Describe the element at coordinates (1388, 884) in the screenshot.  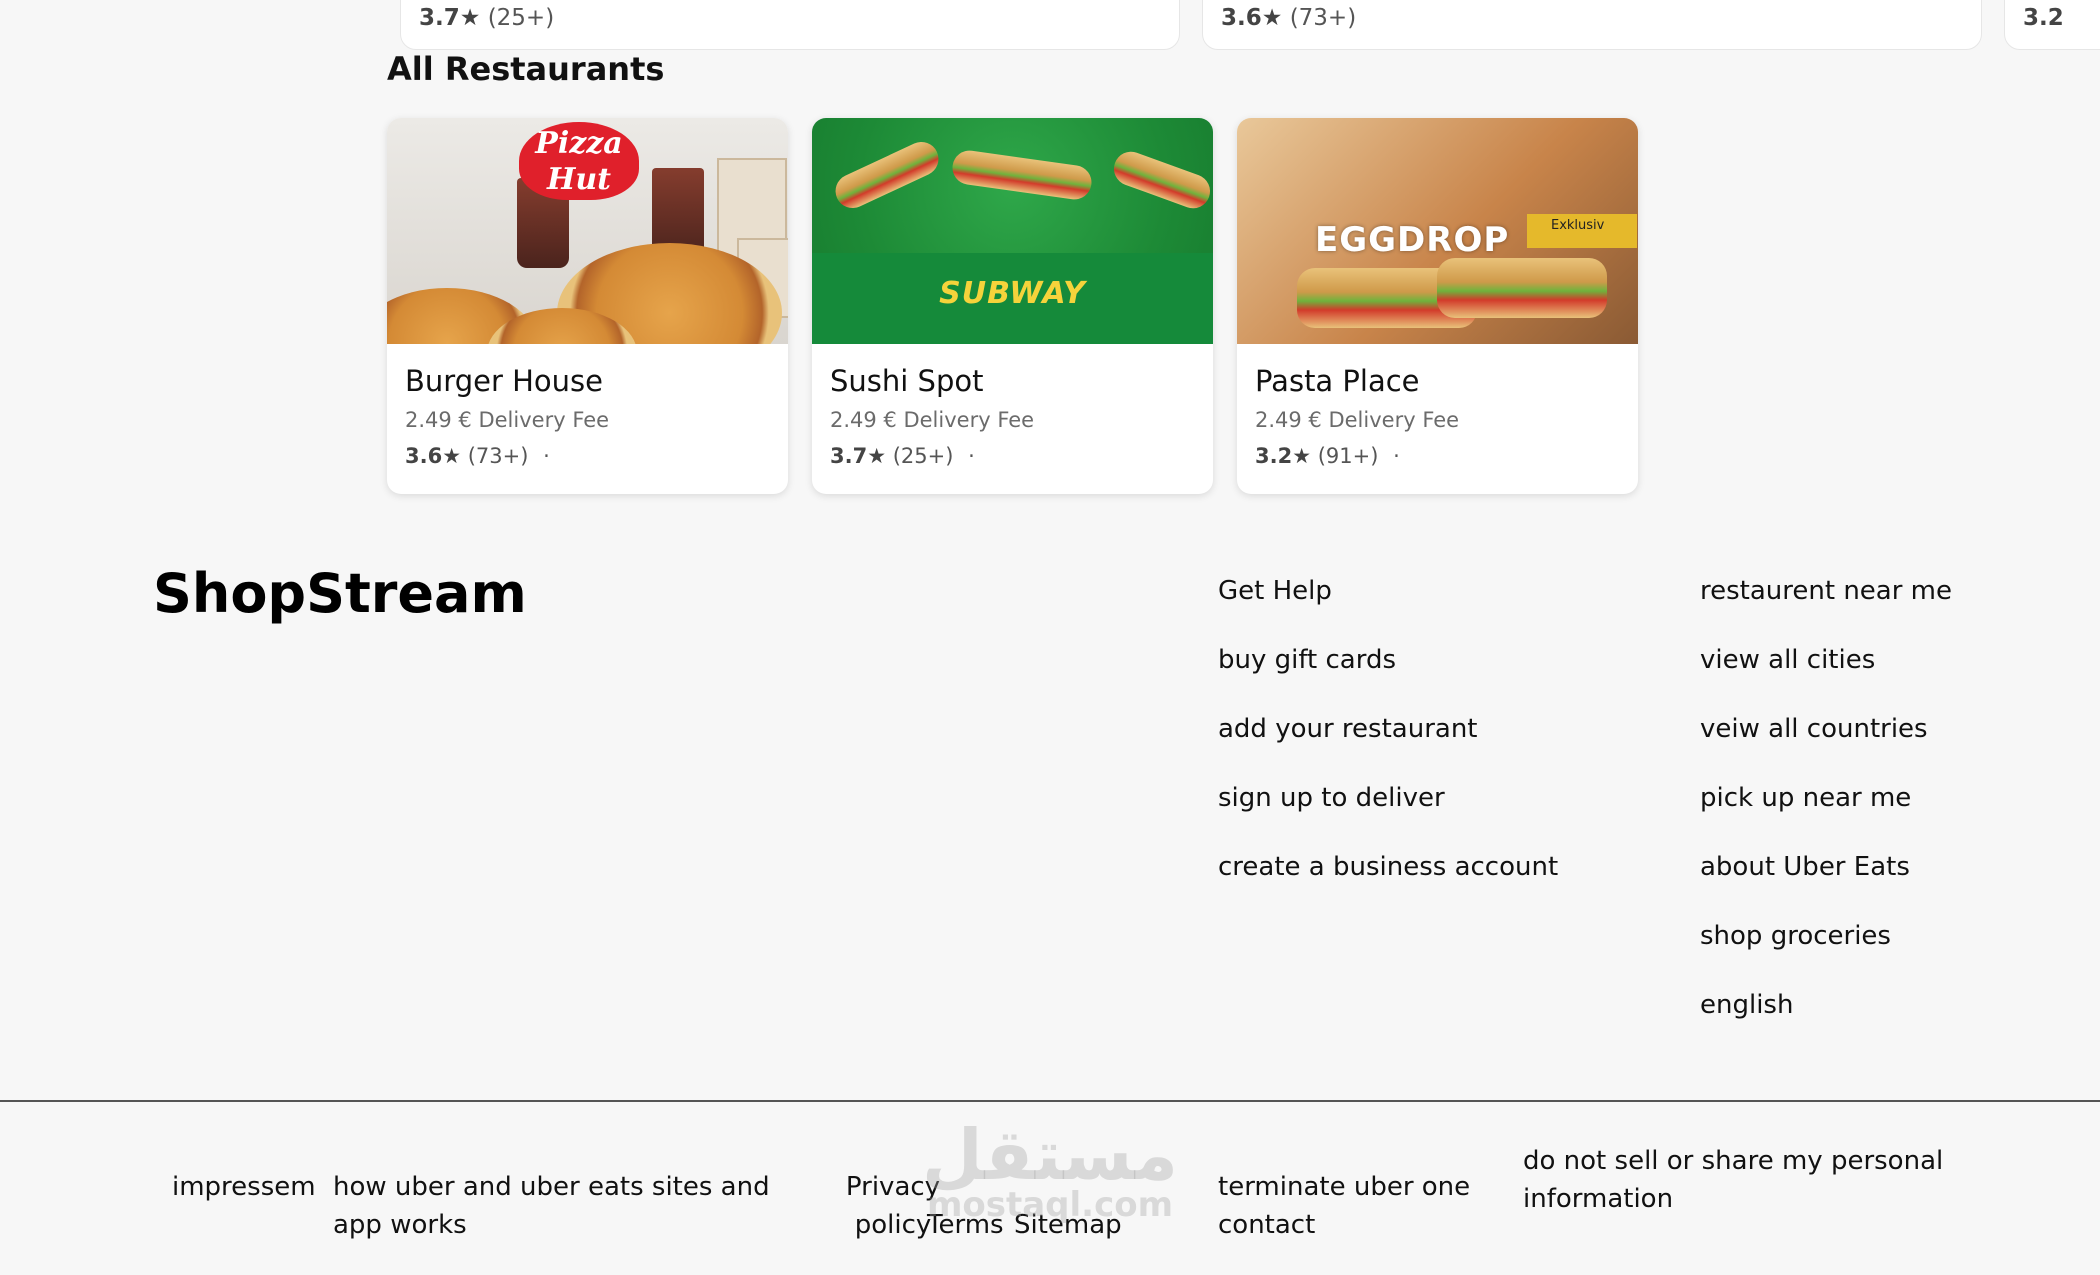
I see `footer-link-business: create a business account` at that location.